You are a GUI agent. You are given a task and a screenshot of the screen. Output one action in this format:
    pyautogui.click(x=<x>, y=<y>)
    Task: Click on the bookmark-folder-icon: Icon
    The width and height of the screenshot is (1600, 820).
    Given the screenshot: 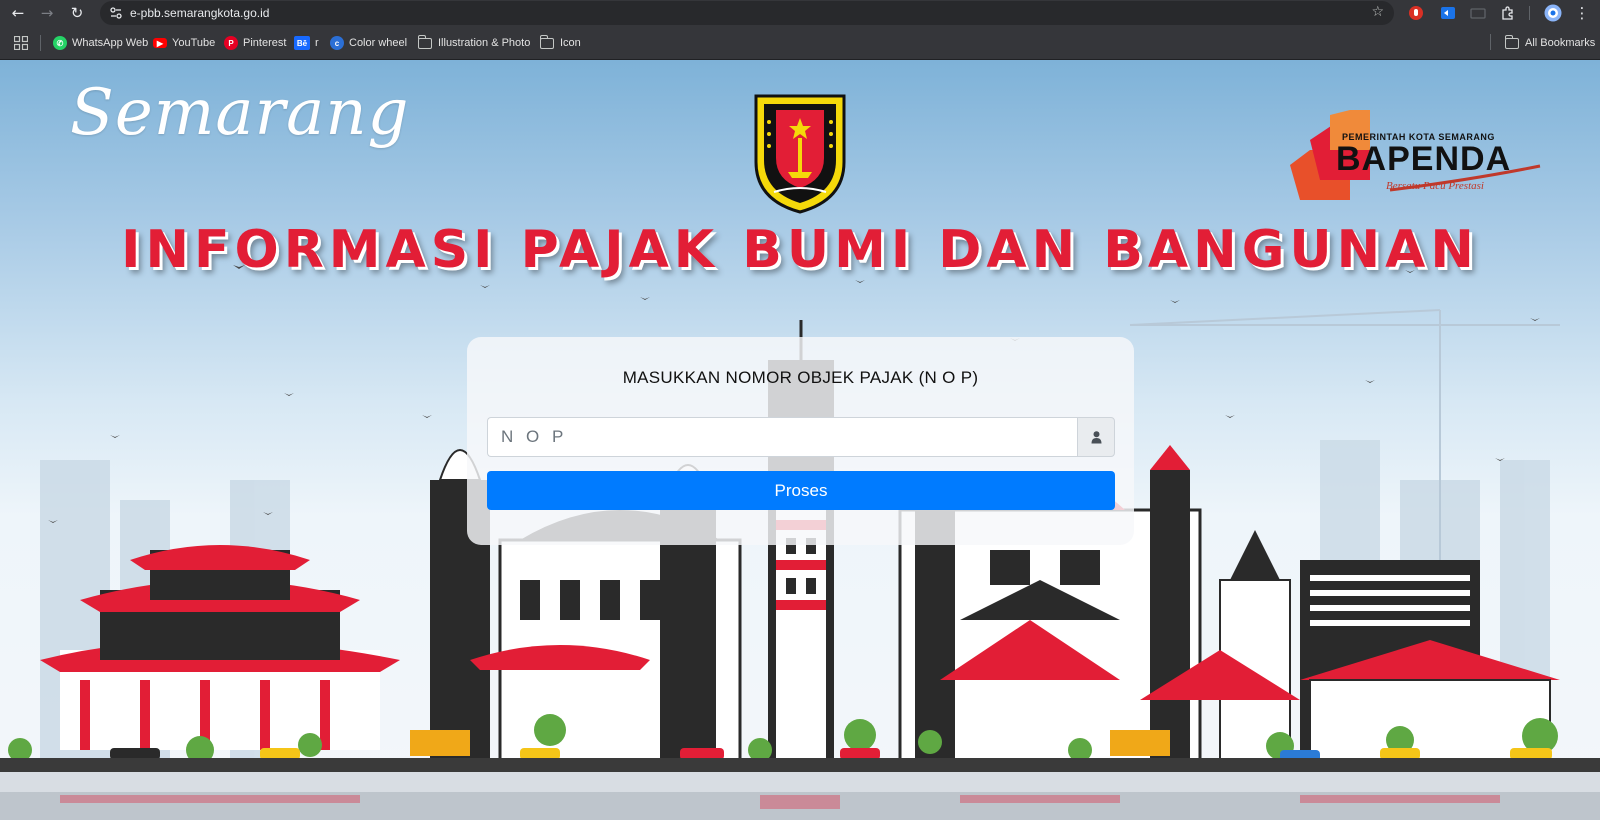 What is the action you would take?
    pyautogui.click(x=560, y=42)
    